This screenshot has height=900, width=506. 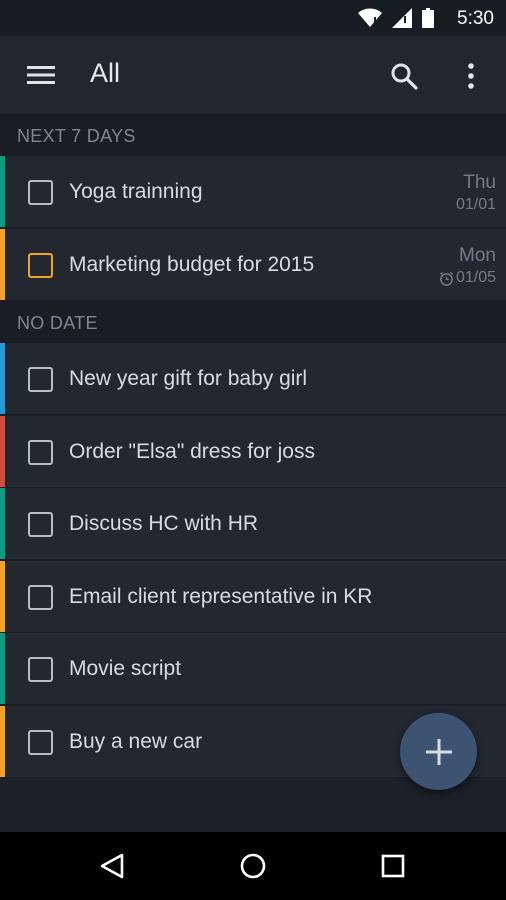 What do you see at coordinates (475, 18) in the screenshot?
I see `status-time: 5:30` at bounding box center [475, 18].